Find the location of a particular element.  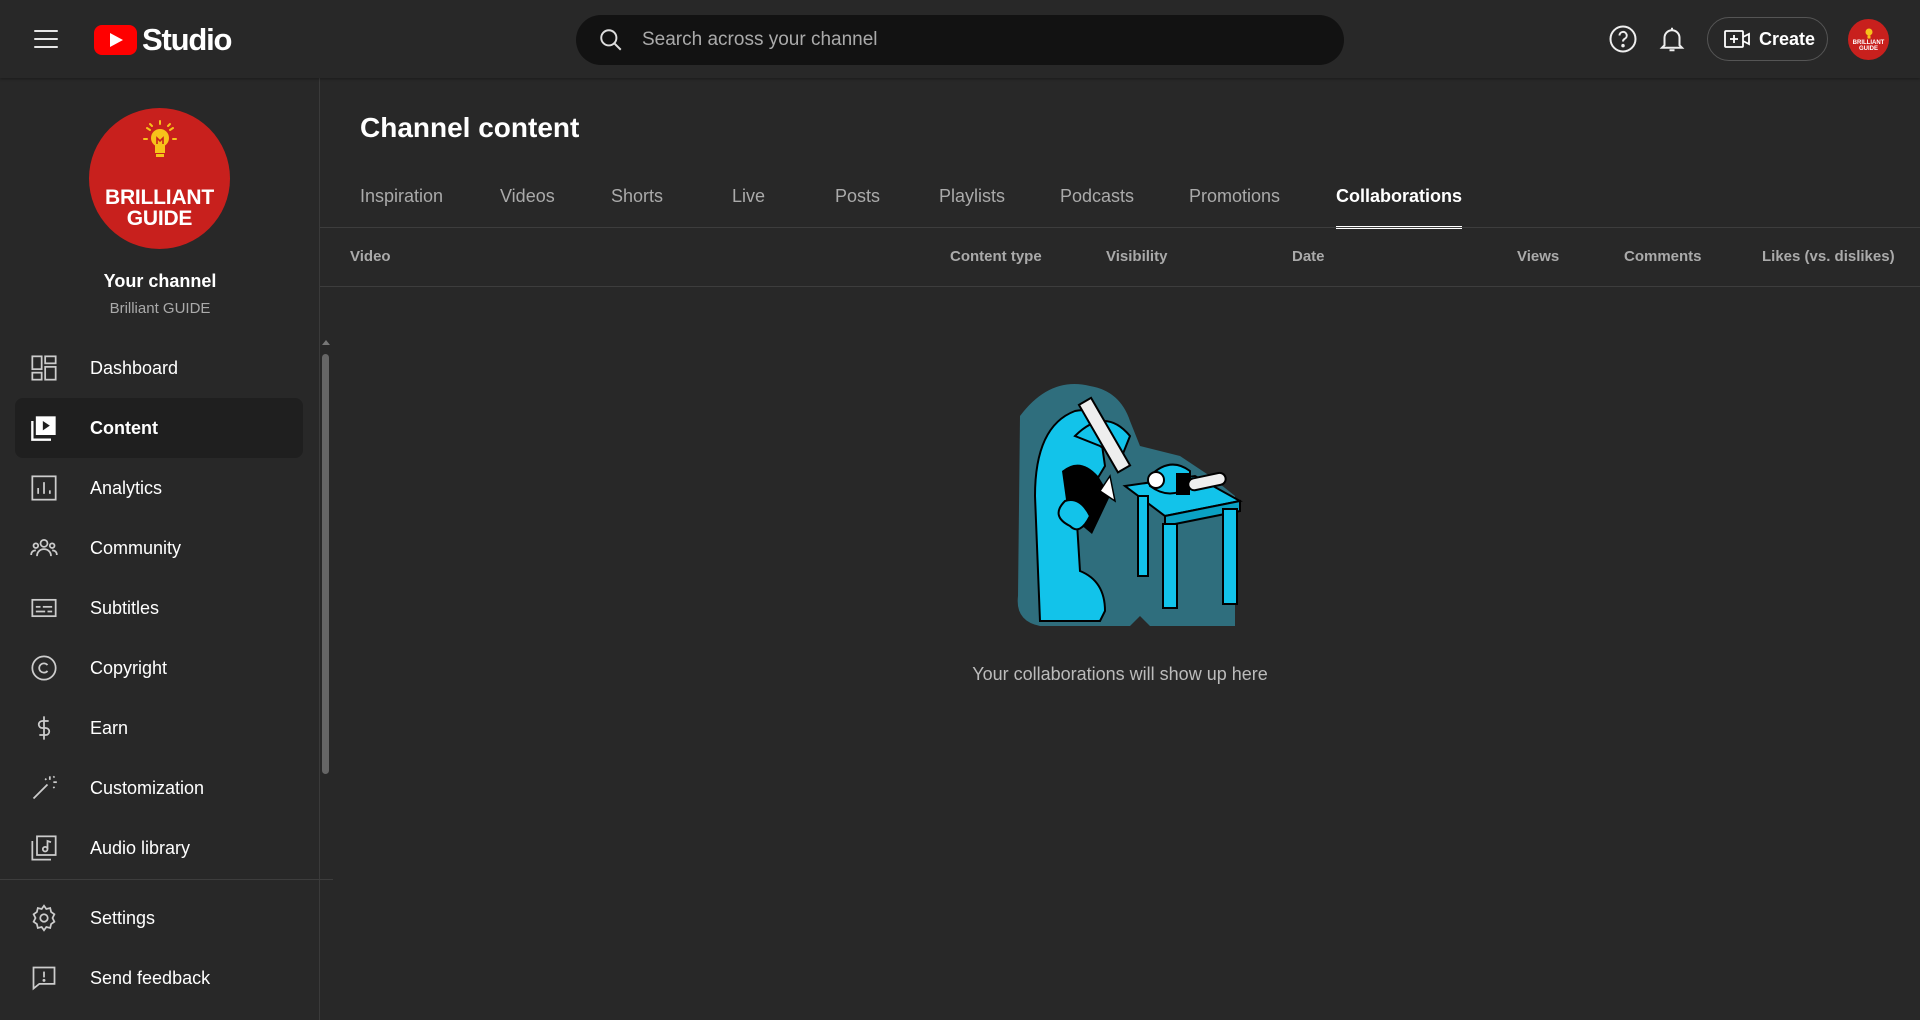

sidebar-item-label: Customization is located at coordinates (147, 787).